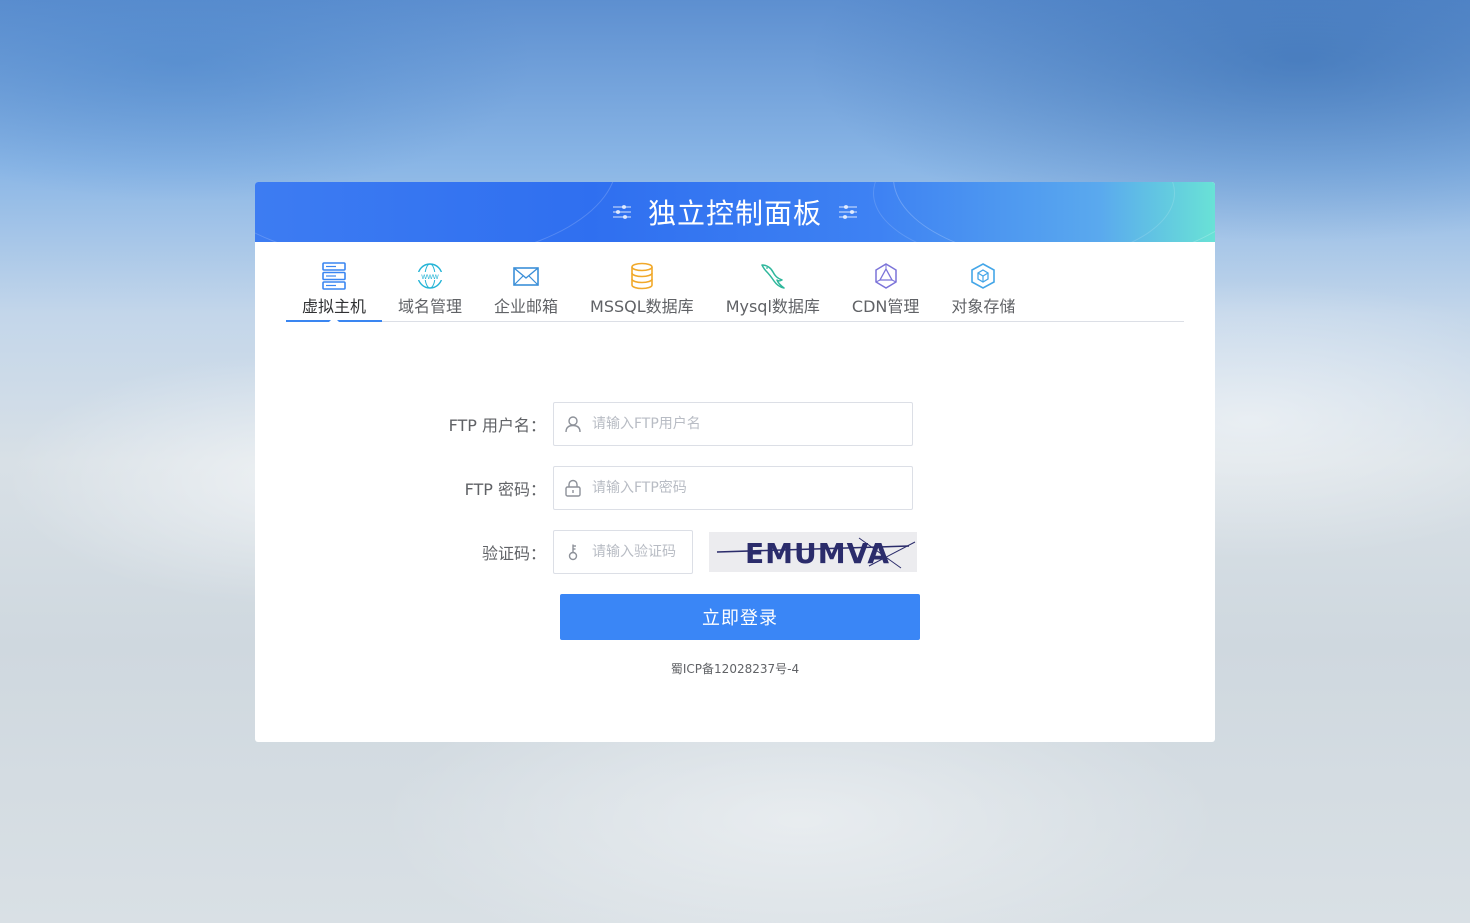 The height and width of the screenshot is (923, 1470). I want to click on icp-record: 蜀ICP备12028237号-4, so click(735, 668).